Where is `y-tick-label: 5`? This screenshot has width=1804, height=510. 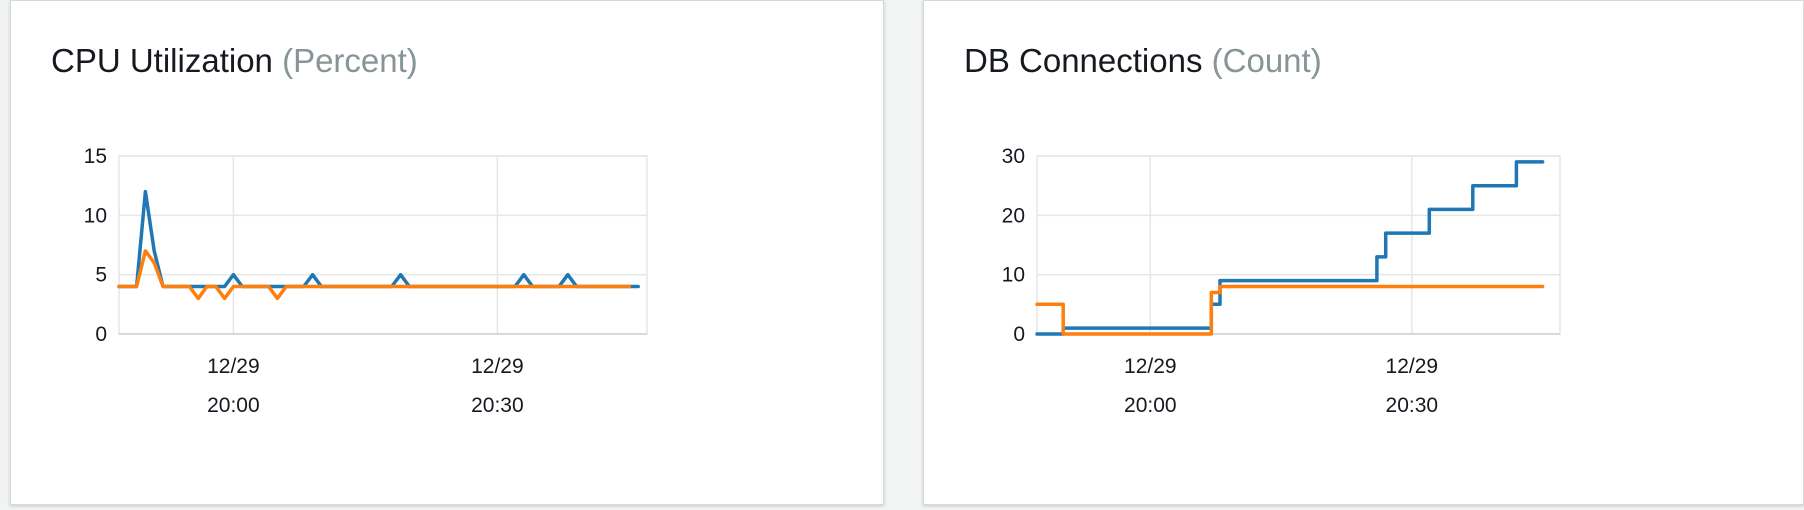
y-tick-label: 5 is located at coordinates (101, 275).